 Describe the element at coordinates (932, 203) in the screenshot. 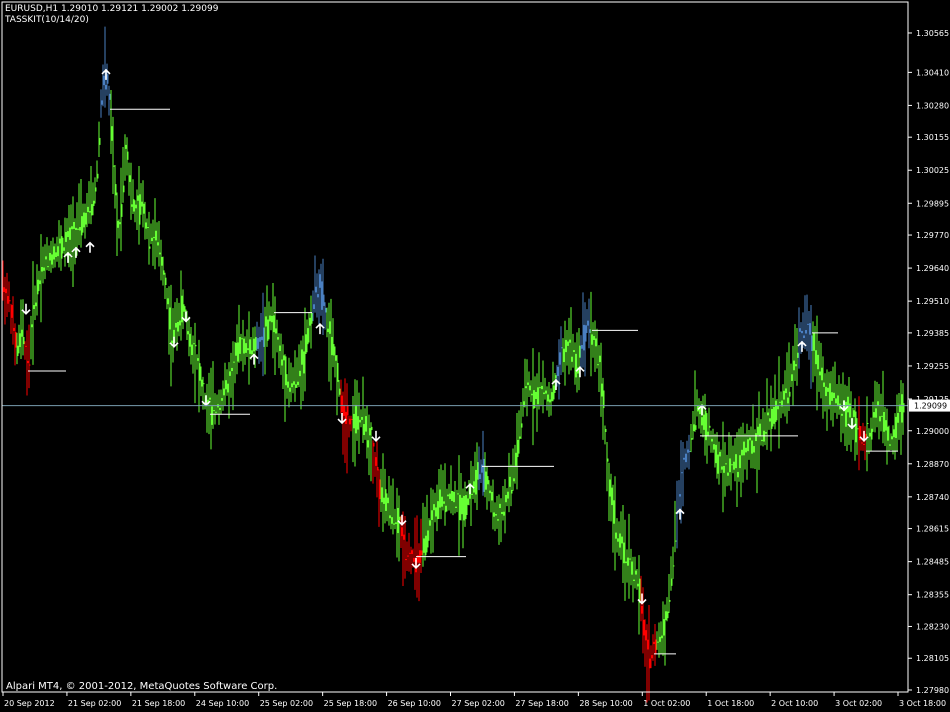

I see `y-tick-label: 1.29895` at that location.